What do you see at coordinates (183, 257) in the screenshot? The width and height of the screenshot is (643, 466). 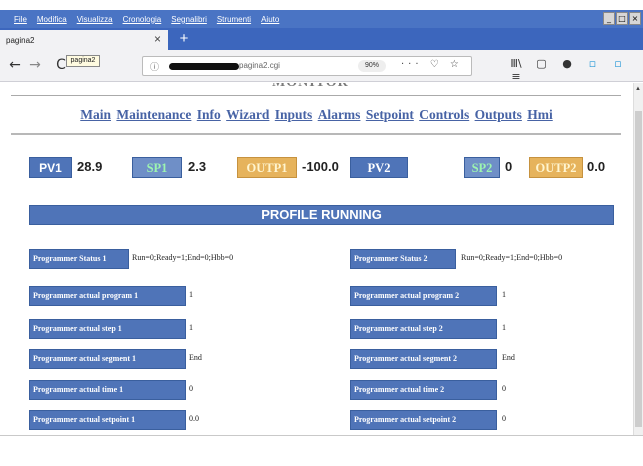 I see `programmer-status-1-value: Run=0;Ready=1;End=0;Hbb=0` at bounding box center [183, 257].